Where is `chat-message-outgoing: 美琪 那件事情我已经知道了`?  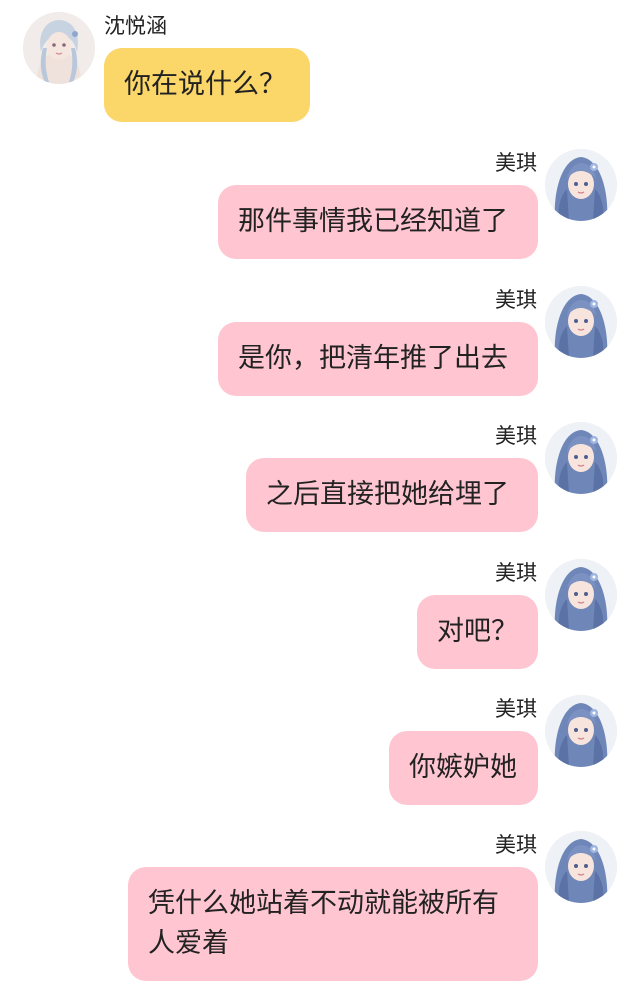
chat-message-outgoing: 美琪 那件事情我已经知道了 is located at coordinates (320, 206).